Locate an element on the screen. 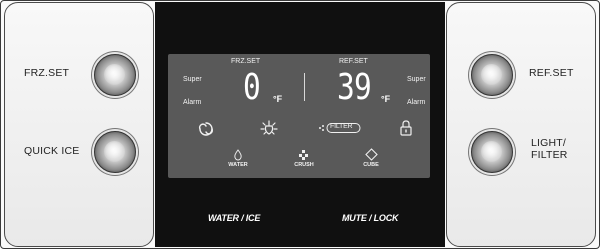  ref-set-button is located at coordinates (492, 75).